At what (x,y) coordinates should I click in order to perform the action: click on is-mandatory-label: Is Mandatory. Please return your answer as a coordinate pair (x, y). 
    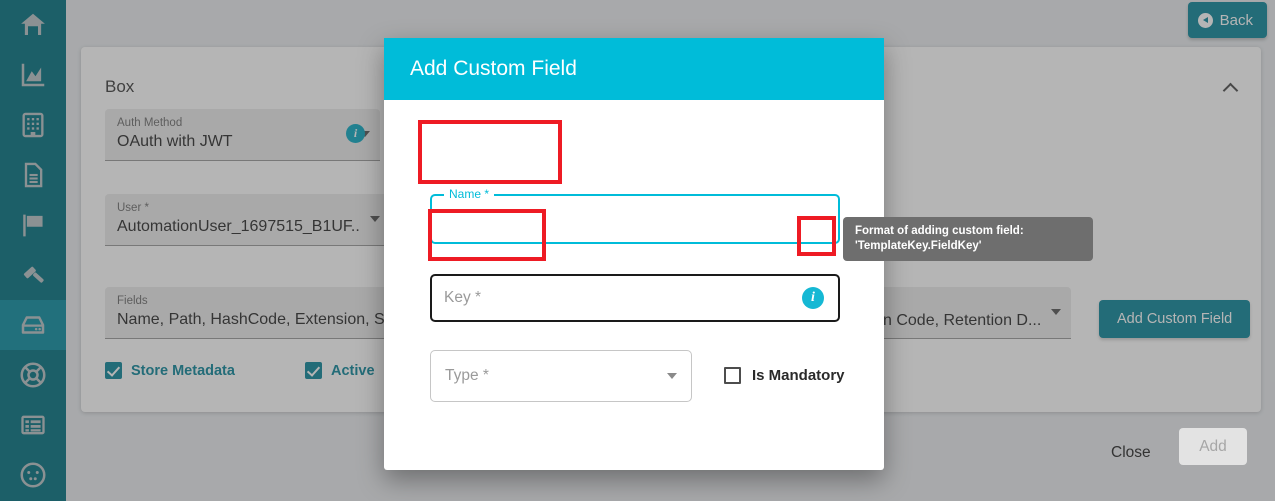
    Looking at the image, I should click on (798, 375).